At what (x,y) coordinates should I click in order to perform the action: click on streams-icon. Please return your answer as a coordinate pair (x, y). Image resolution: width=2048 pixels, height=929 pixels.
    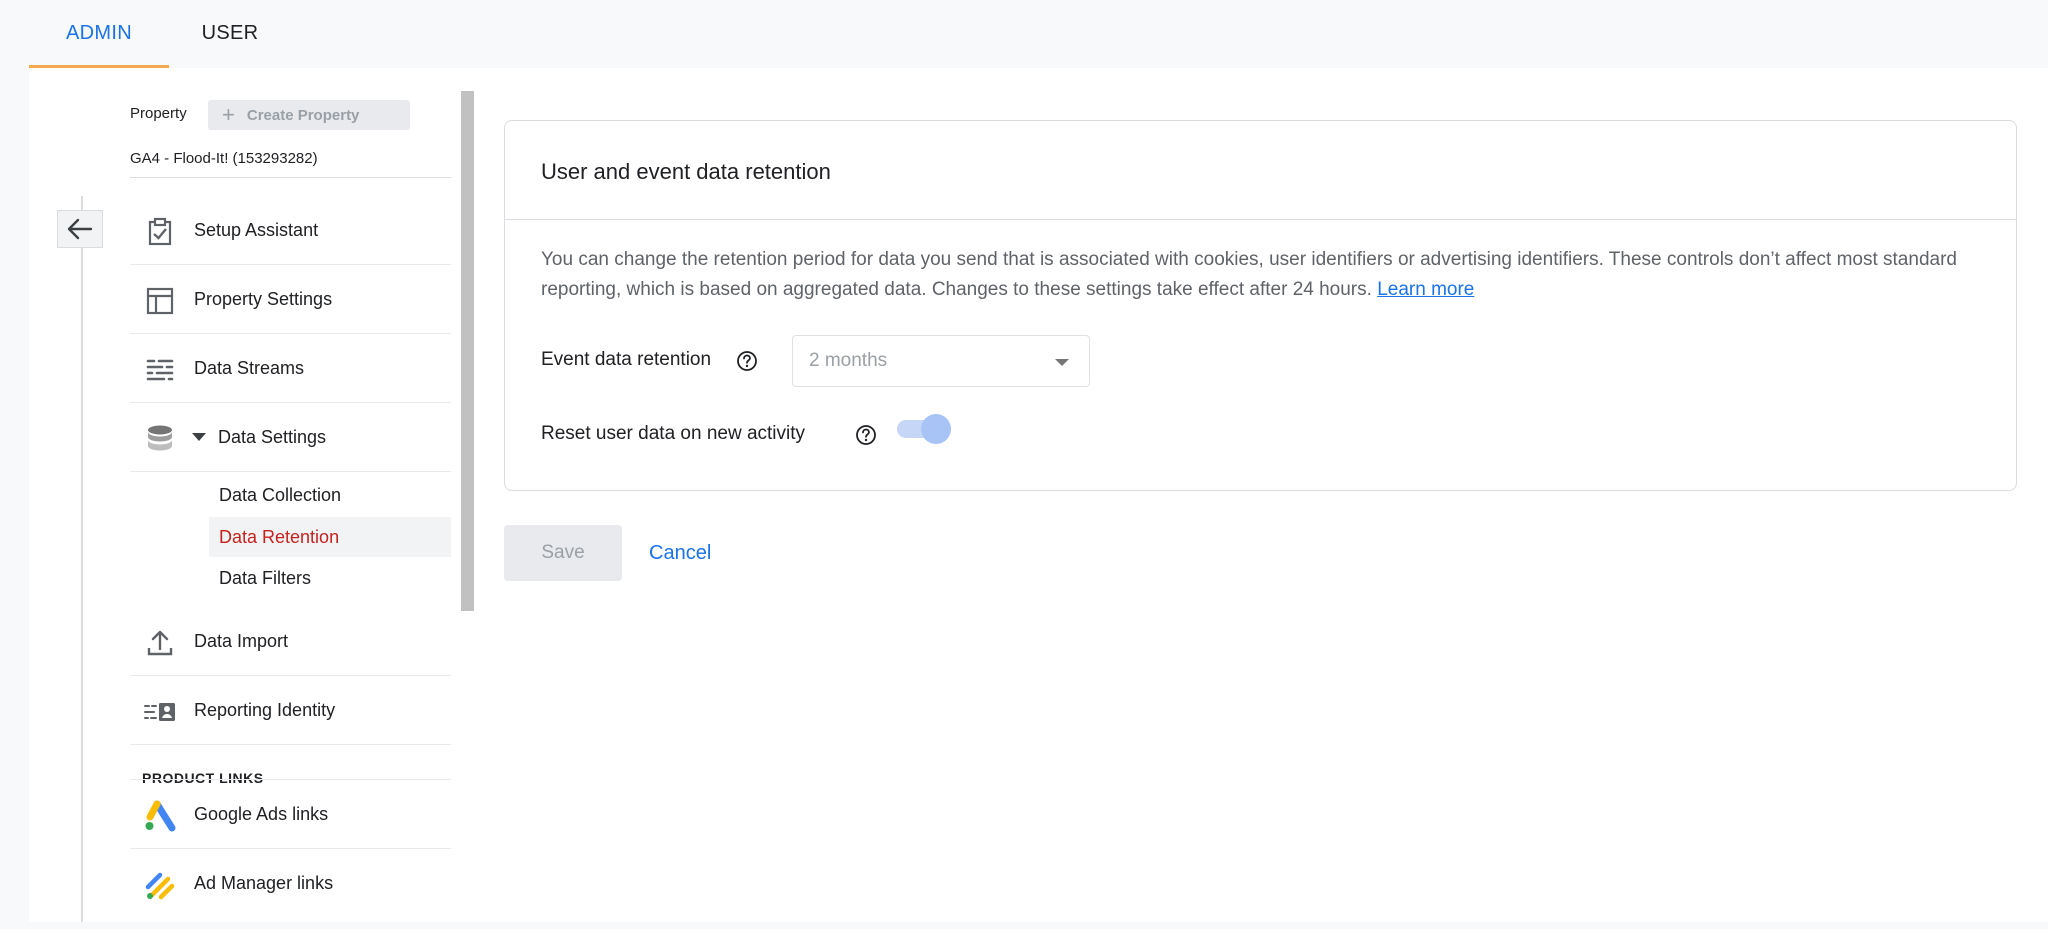
    Looking at the image, I should click on (160, 370).